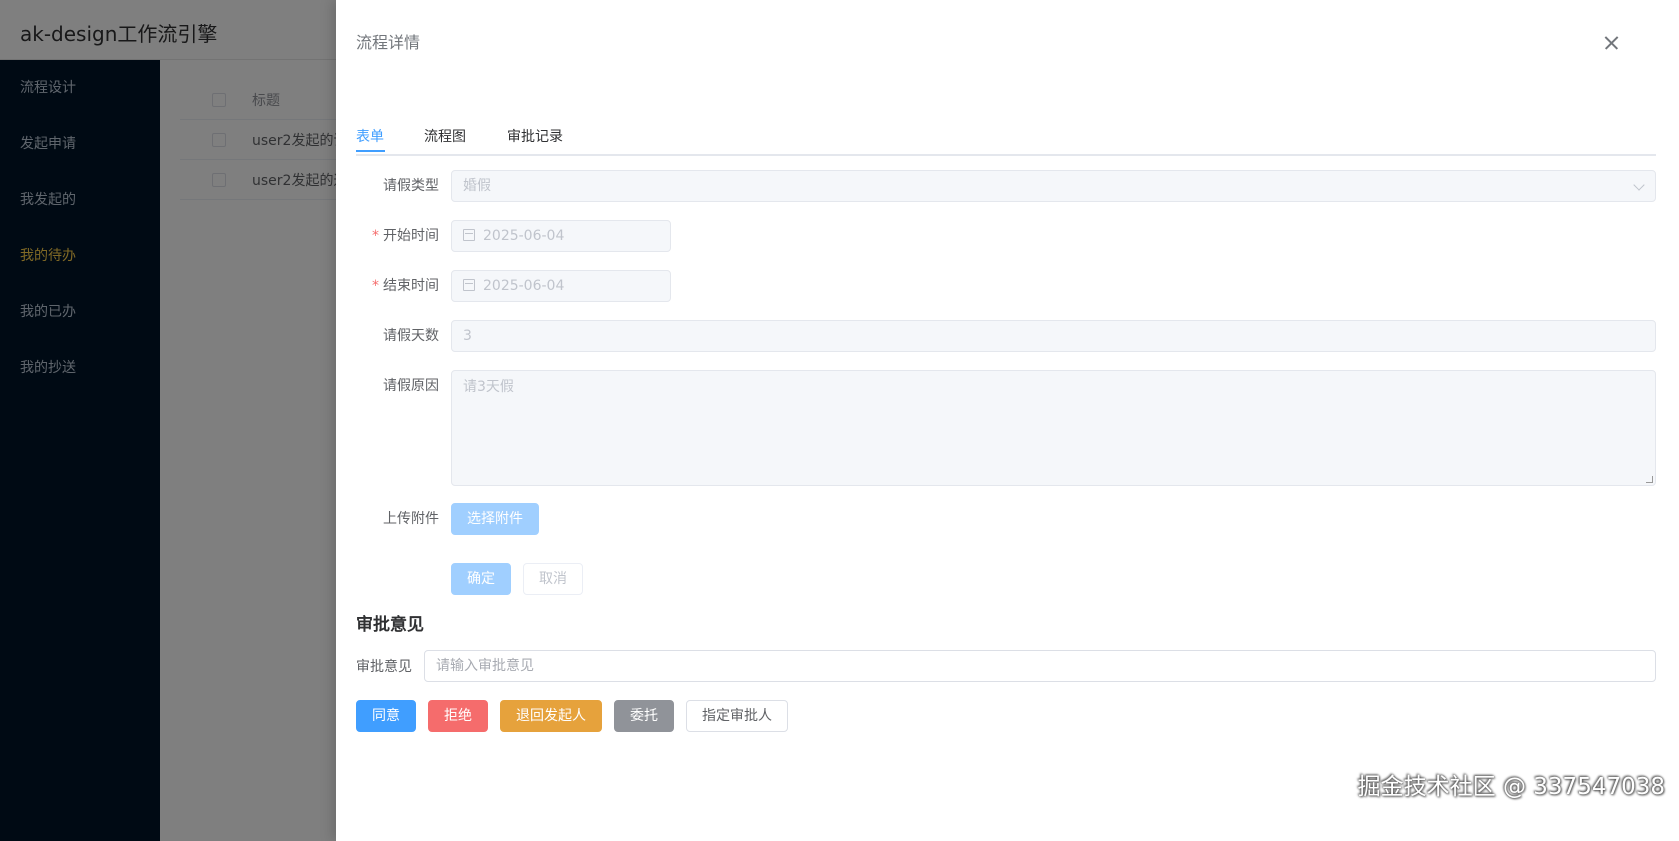 The height and width of the screenshot is (841, 1679). I want to click on approval-section-title: 审批意见, so click(390, 625).